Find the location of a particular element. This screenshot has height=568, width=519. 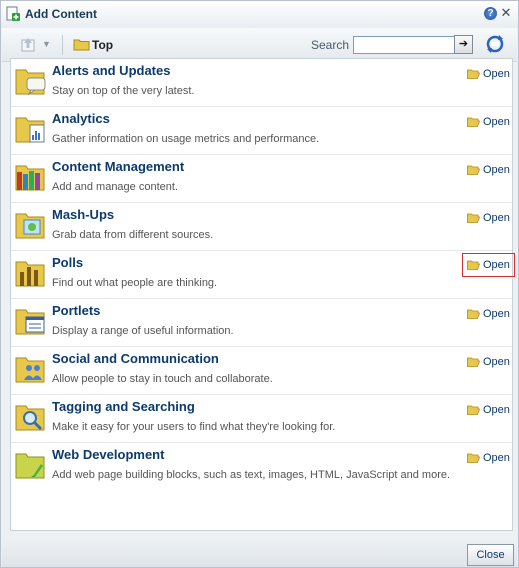

item-title: Mash-Ups is located at coordinates (83, 214).